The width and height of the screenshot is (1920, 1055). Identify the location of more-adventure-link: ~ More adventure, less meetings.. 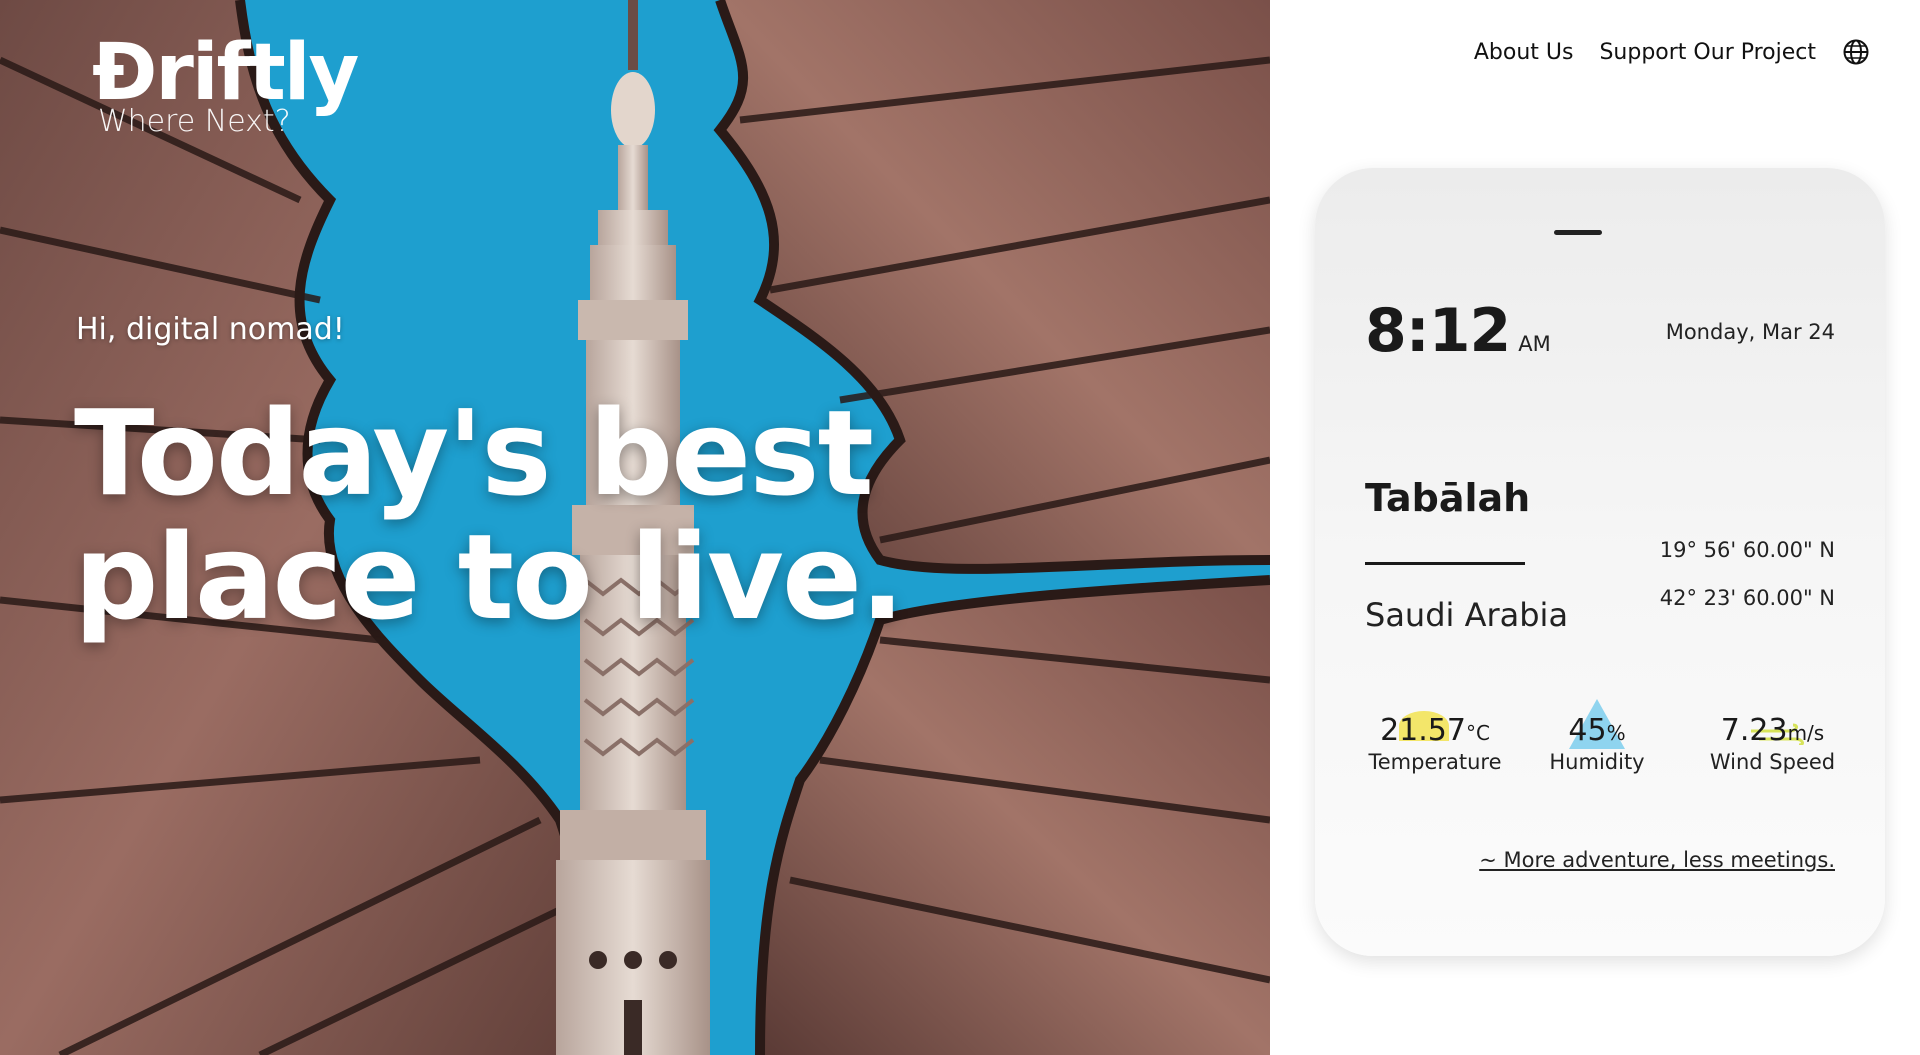
(1657, 860).